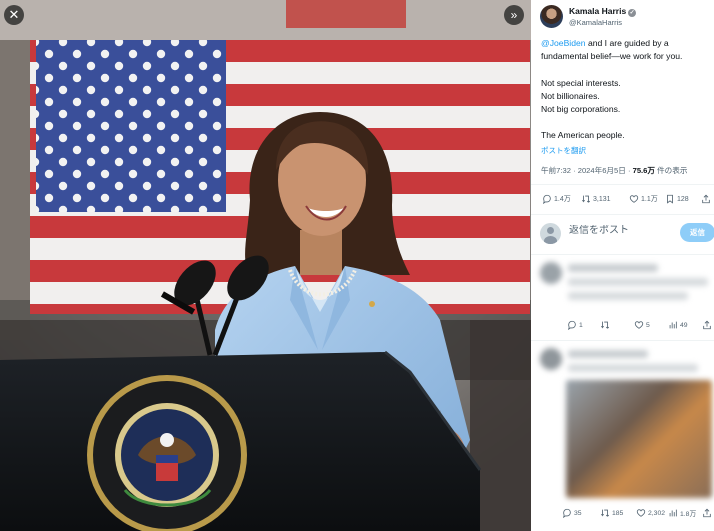  What do you see at coordinates (619, 230) in the screenshot?
I see `reply-input` at bounding box center [619, 230].